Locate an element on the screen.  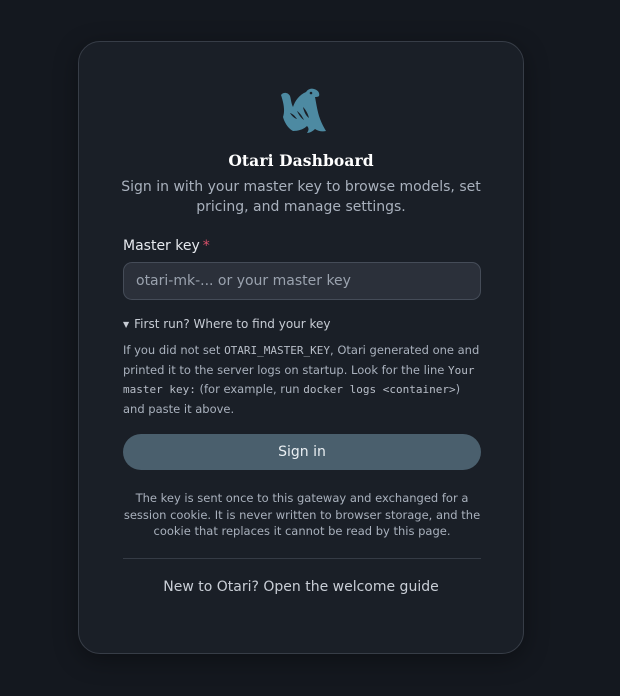
required-marker: * is located at coordinates (206, 246).